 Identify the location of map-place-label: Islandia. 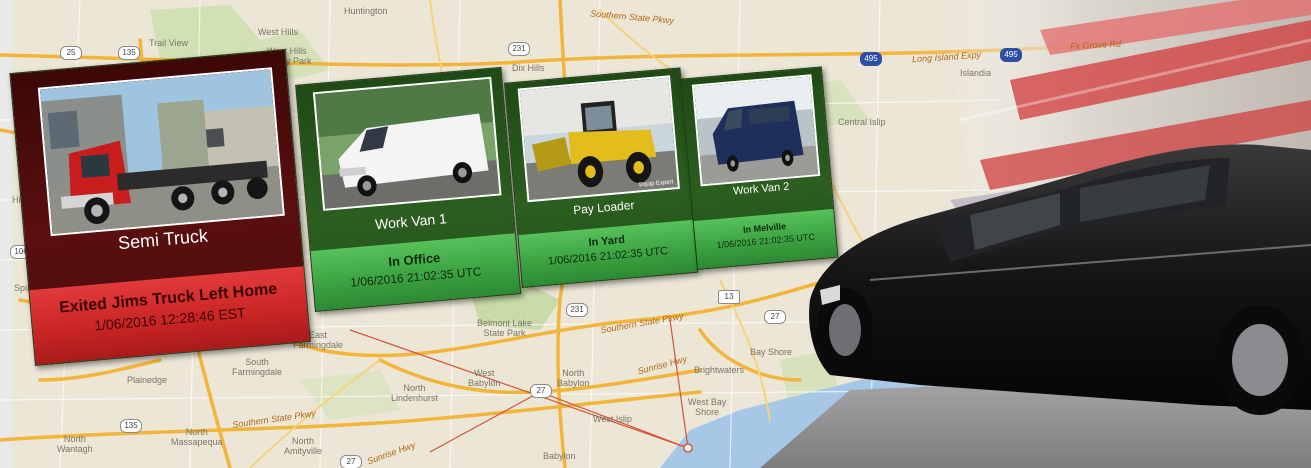
(976, 73).